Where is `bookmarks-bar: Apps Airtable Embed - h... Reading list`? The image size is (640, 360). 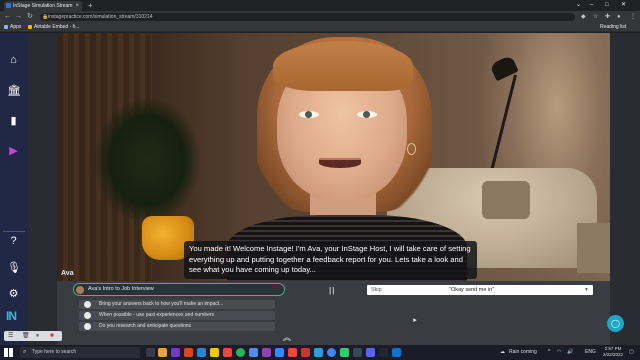
bookmarks-bar: Apps Airtable Embed - h... Reading list is located at coordinates (320, 27).